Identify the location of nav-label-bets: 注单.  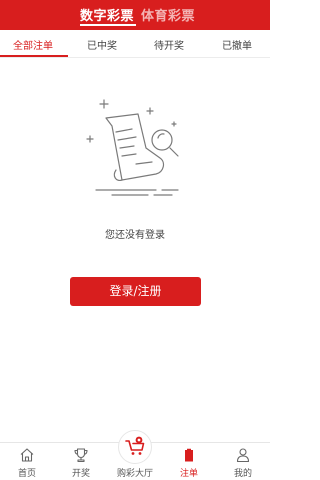
(188, 474).